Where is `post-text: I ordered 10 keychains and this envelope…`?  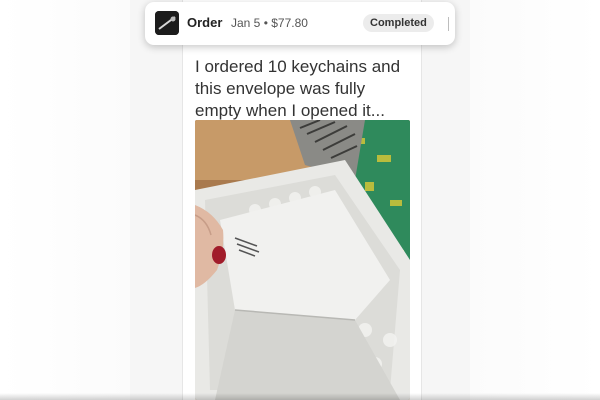
post-text: I ordered 10 keychains and this envelope… is located at coordinates (298, 88).